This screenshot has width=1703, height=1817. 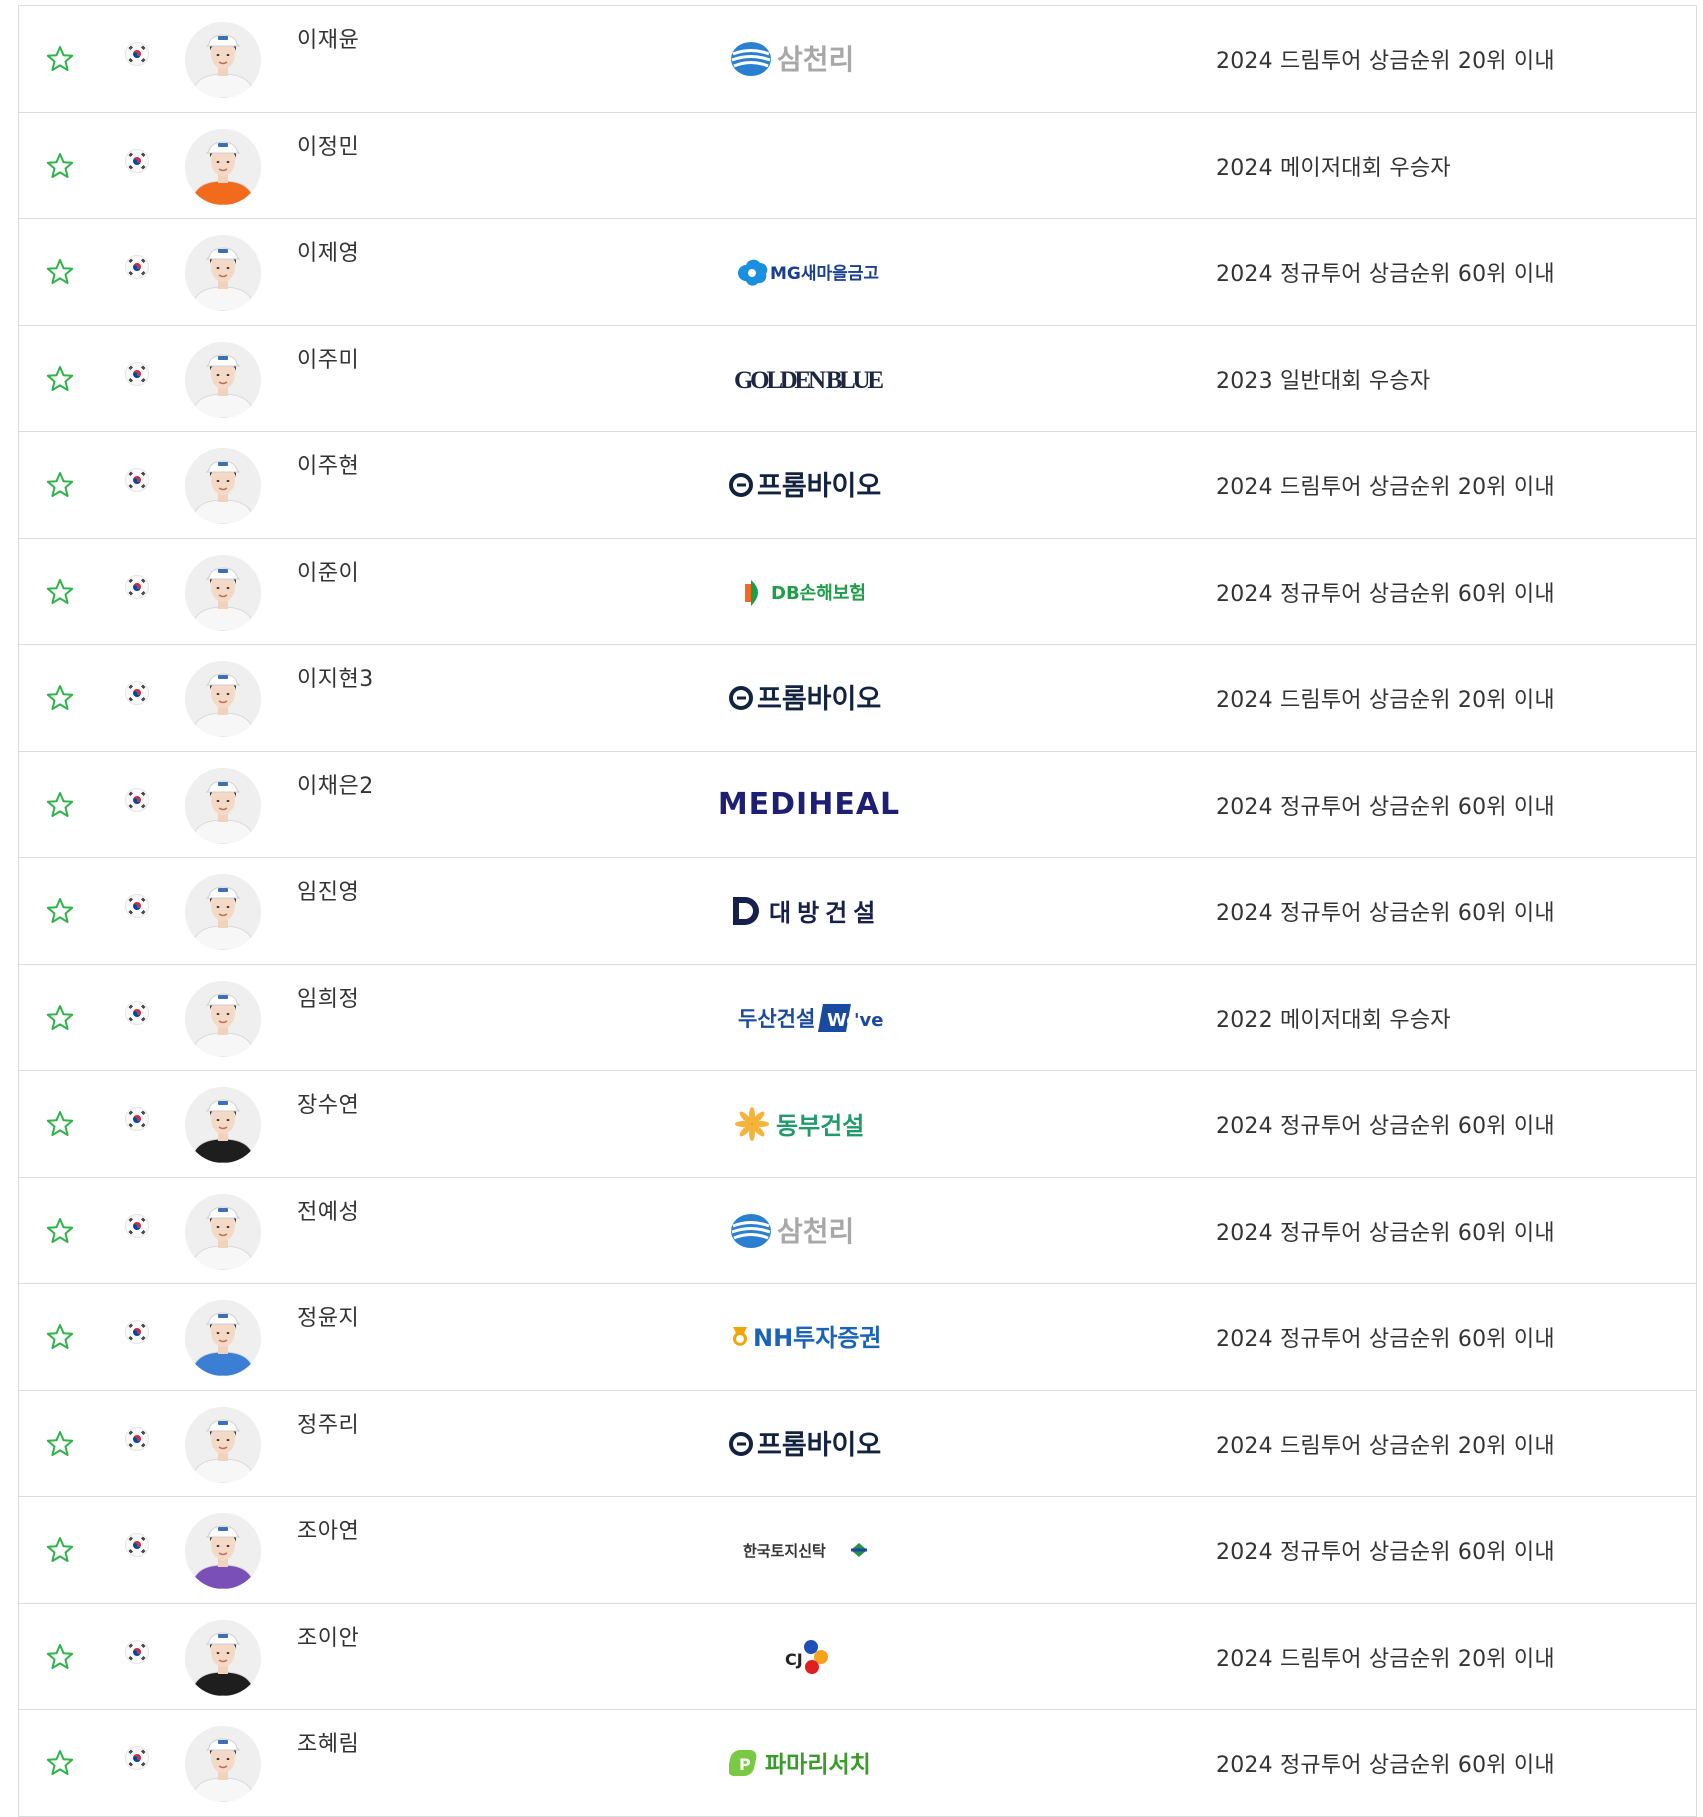 What do you see at coordinates (328, 1742) in the screenshot?
I see `player-name: 조혜림` at bounding box center [328, 1742].